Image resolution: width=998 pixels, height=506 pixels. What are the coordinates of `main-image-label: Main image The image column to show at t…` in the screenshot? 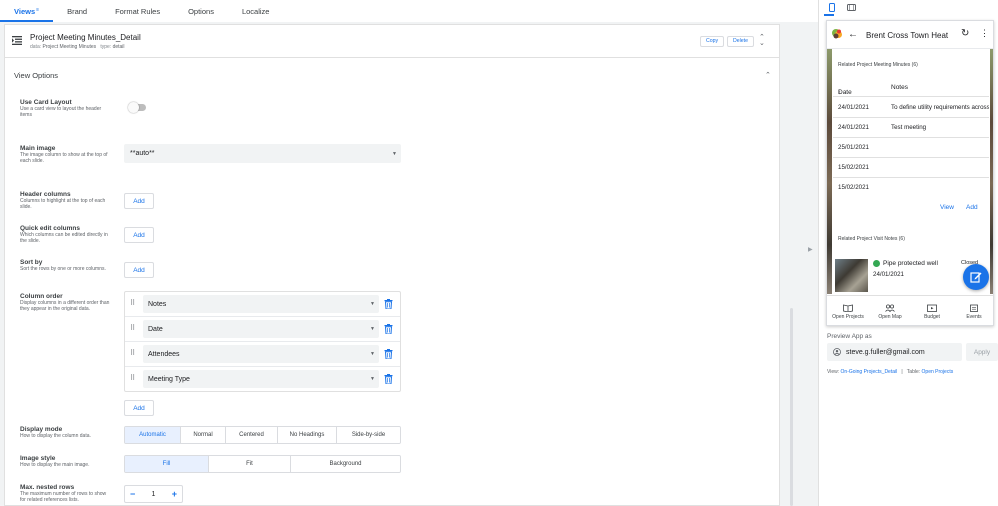 It's located at (64, 154).